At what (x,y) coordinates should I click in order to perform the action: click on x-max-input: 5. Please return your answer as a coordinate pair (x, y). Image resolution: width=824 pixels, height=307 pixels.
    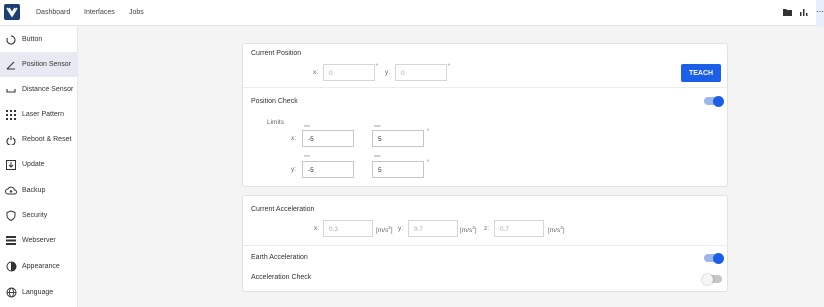
    Looking at the image, I should click on (398, 138).